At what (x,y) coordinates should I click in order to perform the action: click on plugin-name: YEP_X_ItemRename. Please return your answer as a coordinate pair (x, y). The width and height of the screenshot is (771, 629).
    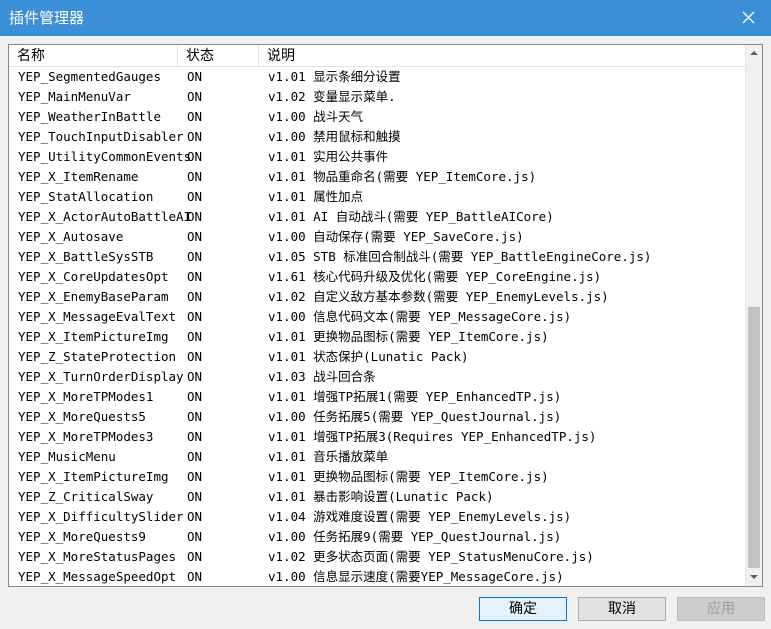
    Looking at the image, I should click on (78, 176).